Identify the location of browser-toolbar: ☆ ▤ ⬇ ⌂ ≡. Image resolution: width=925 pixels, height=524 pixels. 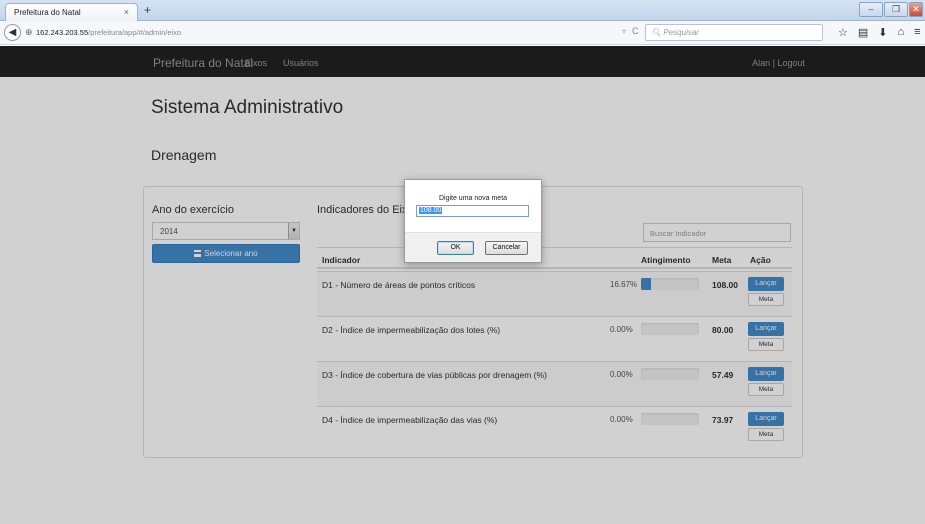
(879, 32).